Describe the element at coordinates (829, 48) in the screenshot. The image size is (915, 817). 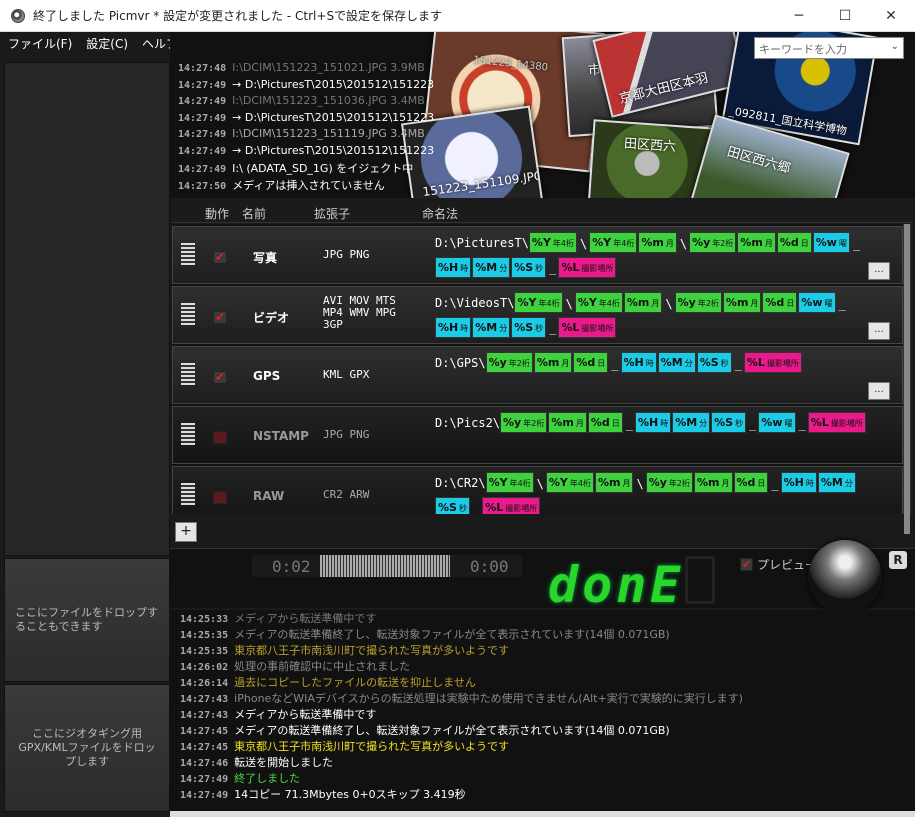
I see `keyword-search-input: キーワードを入力 ⌄` at that location.